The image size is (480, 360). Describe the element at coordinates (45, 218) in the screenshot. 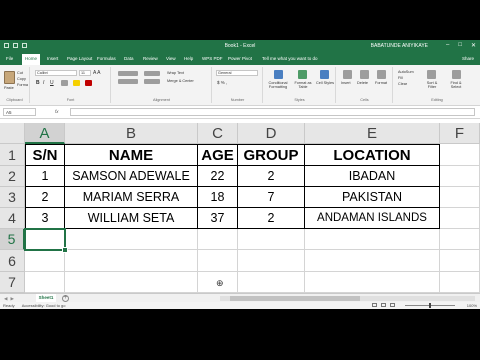

I see `cell-a4: 3` at that location.